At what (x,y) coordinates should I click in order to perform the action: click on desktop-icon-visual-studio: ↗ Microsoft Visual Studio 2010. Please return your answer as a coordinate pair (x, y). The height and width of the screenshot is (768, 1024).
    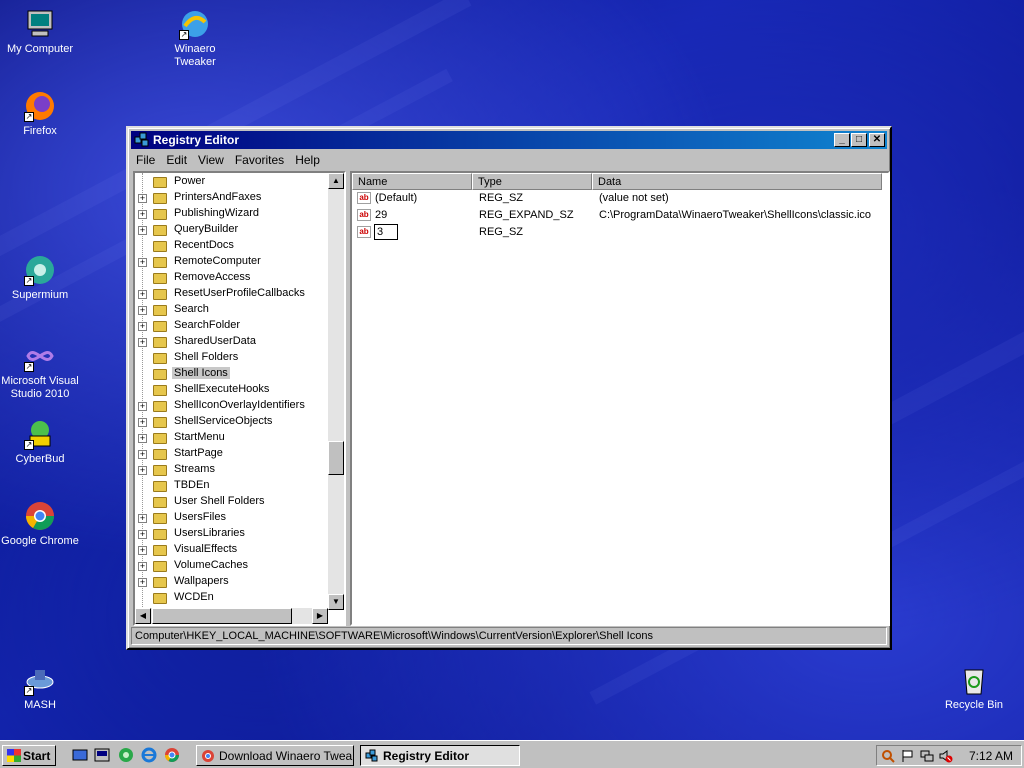
    Looking at the image, I should click on (40, 370).